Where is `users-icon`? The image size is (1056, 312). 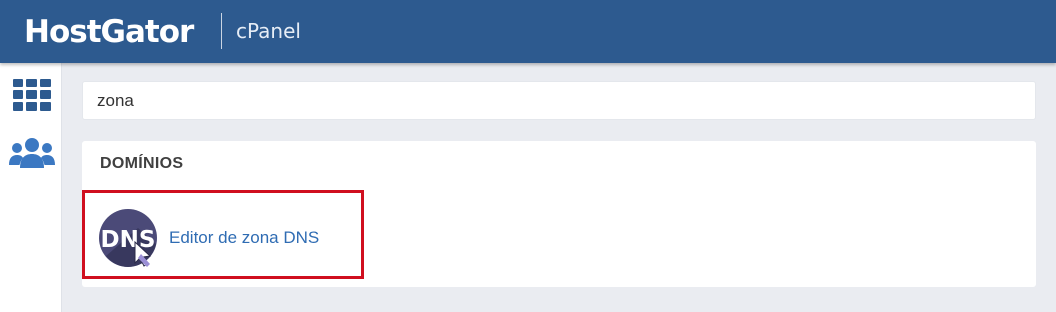
users-icon is located at coordinates (32, 153).